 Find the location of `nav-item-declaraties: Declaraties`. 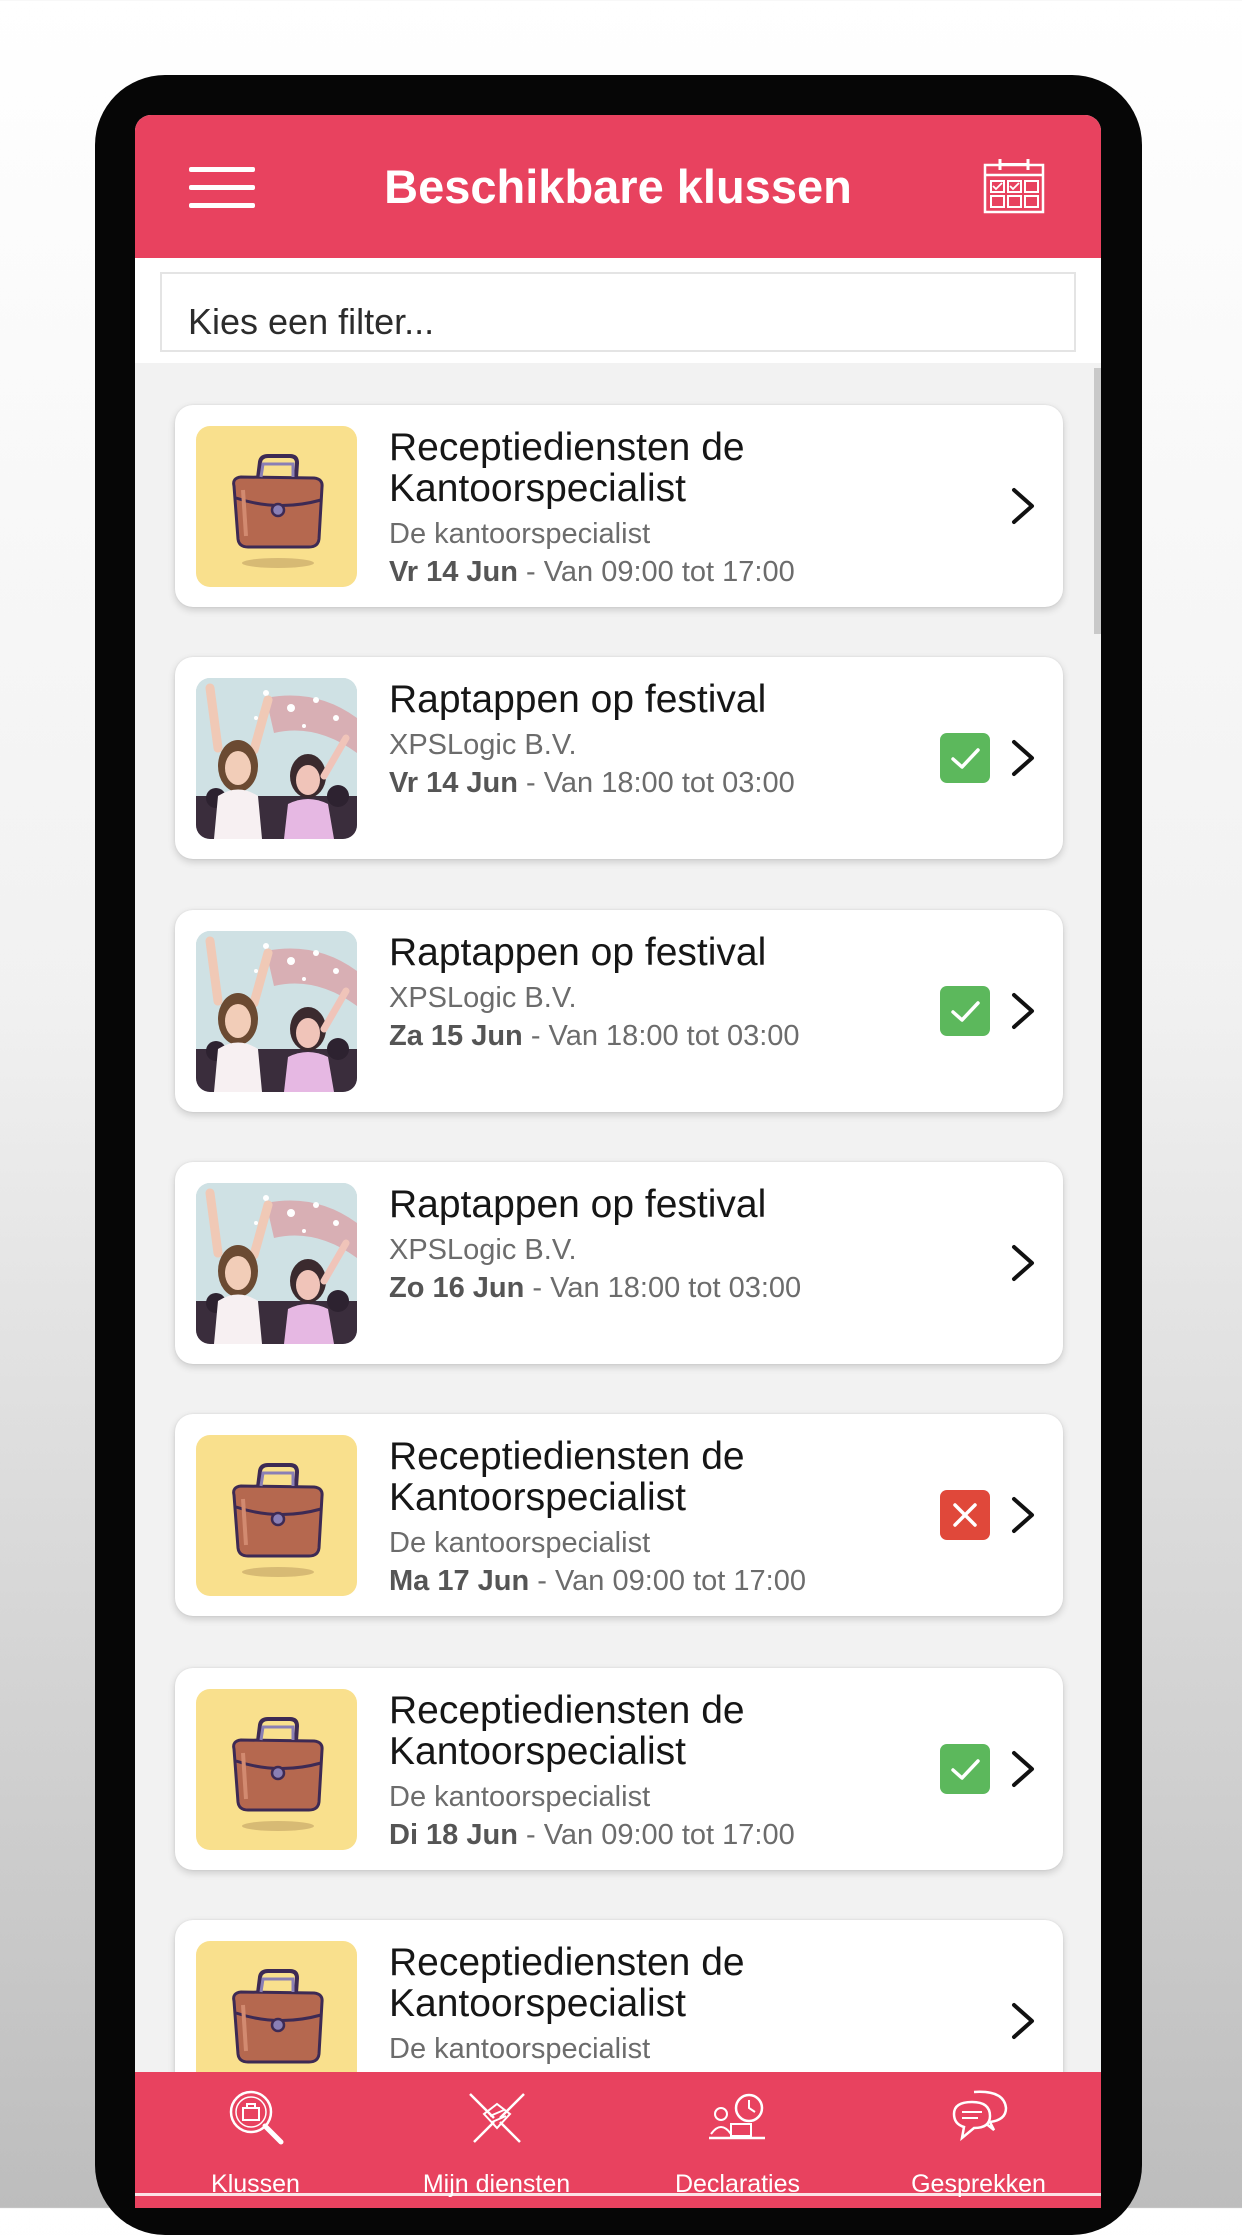

nav-item-declaraties: Declaraties is located at coordinates (737, 2140).